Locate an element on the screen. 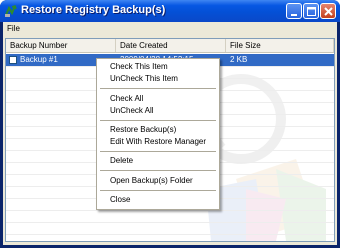  minimize-button is located at coordinates (294, 11).